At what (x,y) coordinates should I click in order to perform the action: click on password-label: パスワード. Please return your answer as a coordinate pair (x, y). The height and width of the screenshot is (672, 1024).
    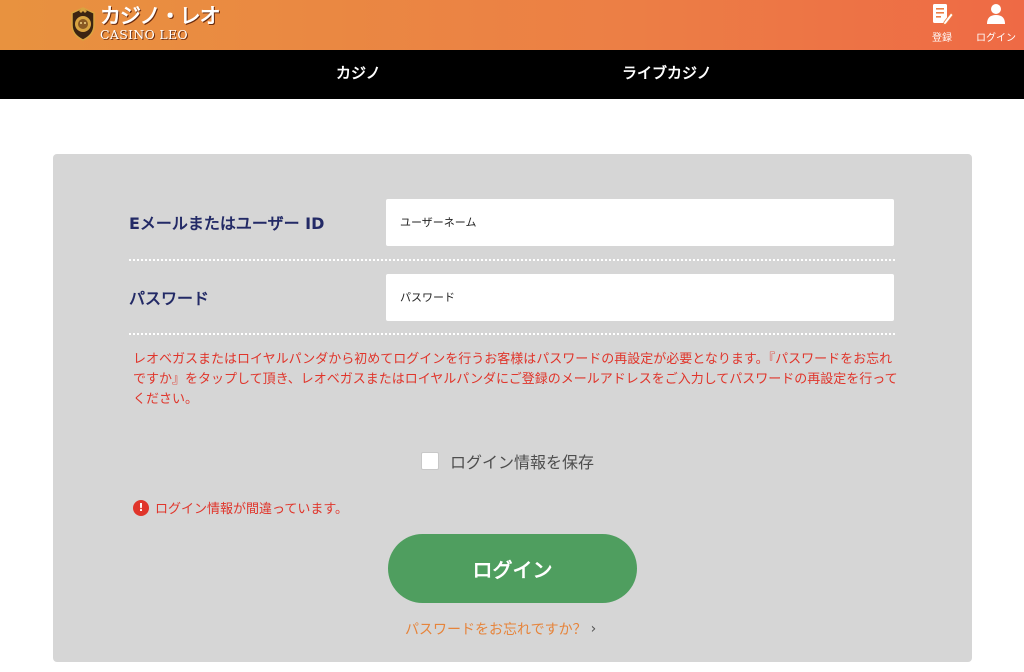
    Looking at the image, I should click on (169, 298).